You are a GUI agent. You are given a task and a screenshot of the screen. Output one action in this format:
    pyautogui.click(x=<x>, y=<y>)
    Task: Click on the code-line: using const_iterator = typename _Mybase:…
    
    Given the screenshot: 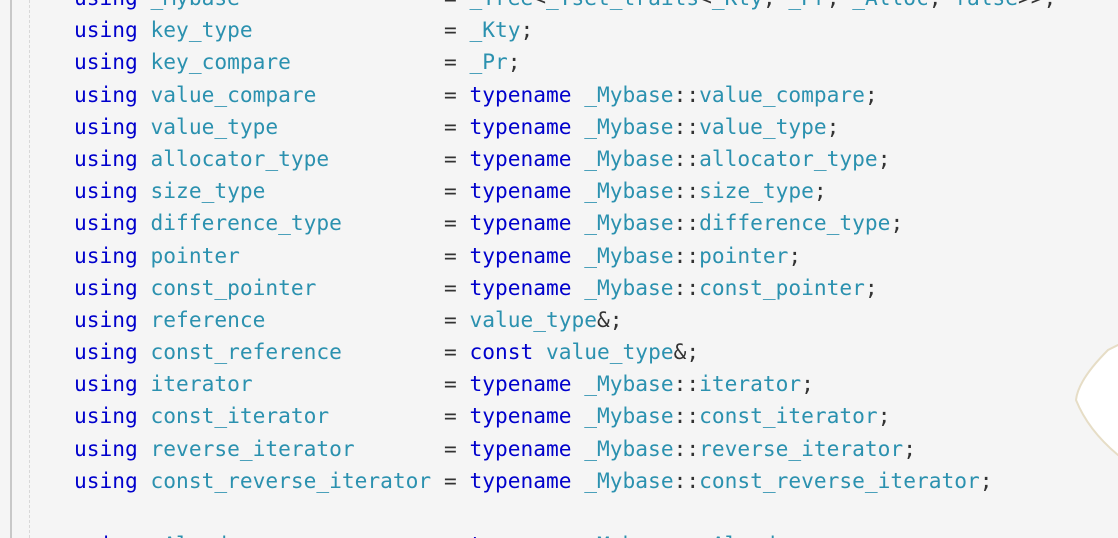 What is the action you would take?
    pyautogui.click(x=565, y=416)
    